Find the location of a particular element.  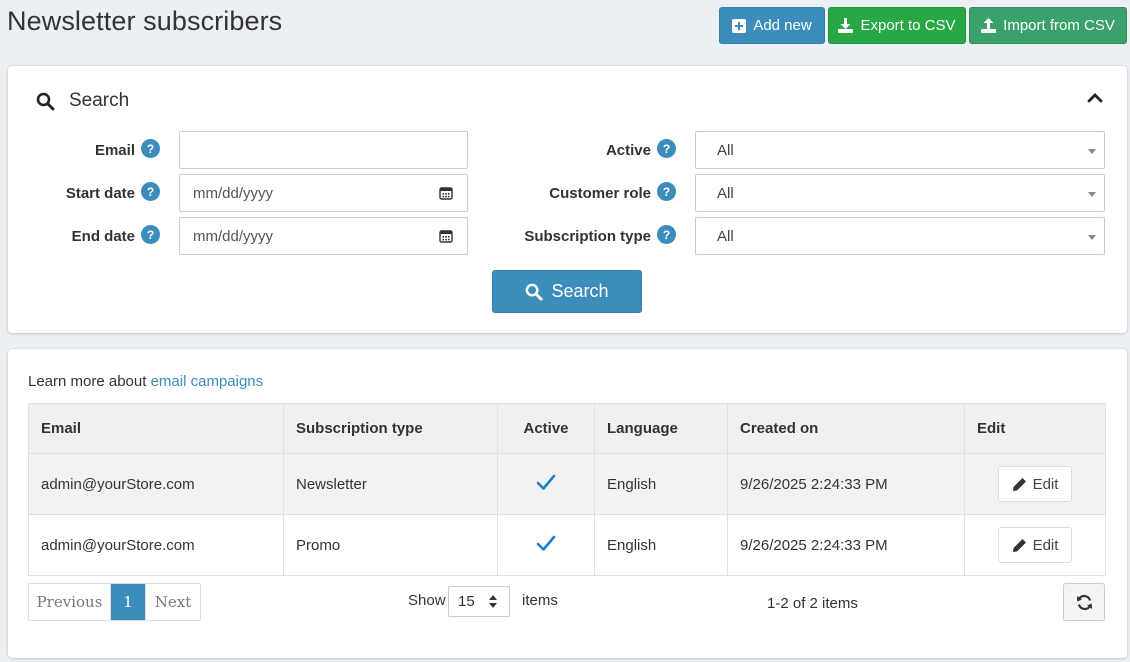

page-size-select: 15 is located at coordinates (479, 601).